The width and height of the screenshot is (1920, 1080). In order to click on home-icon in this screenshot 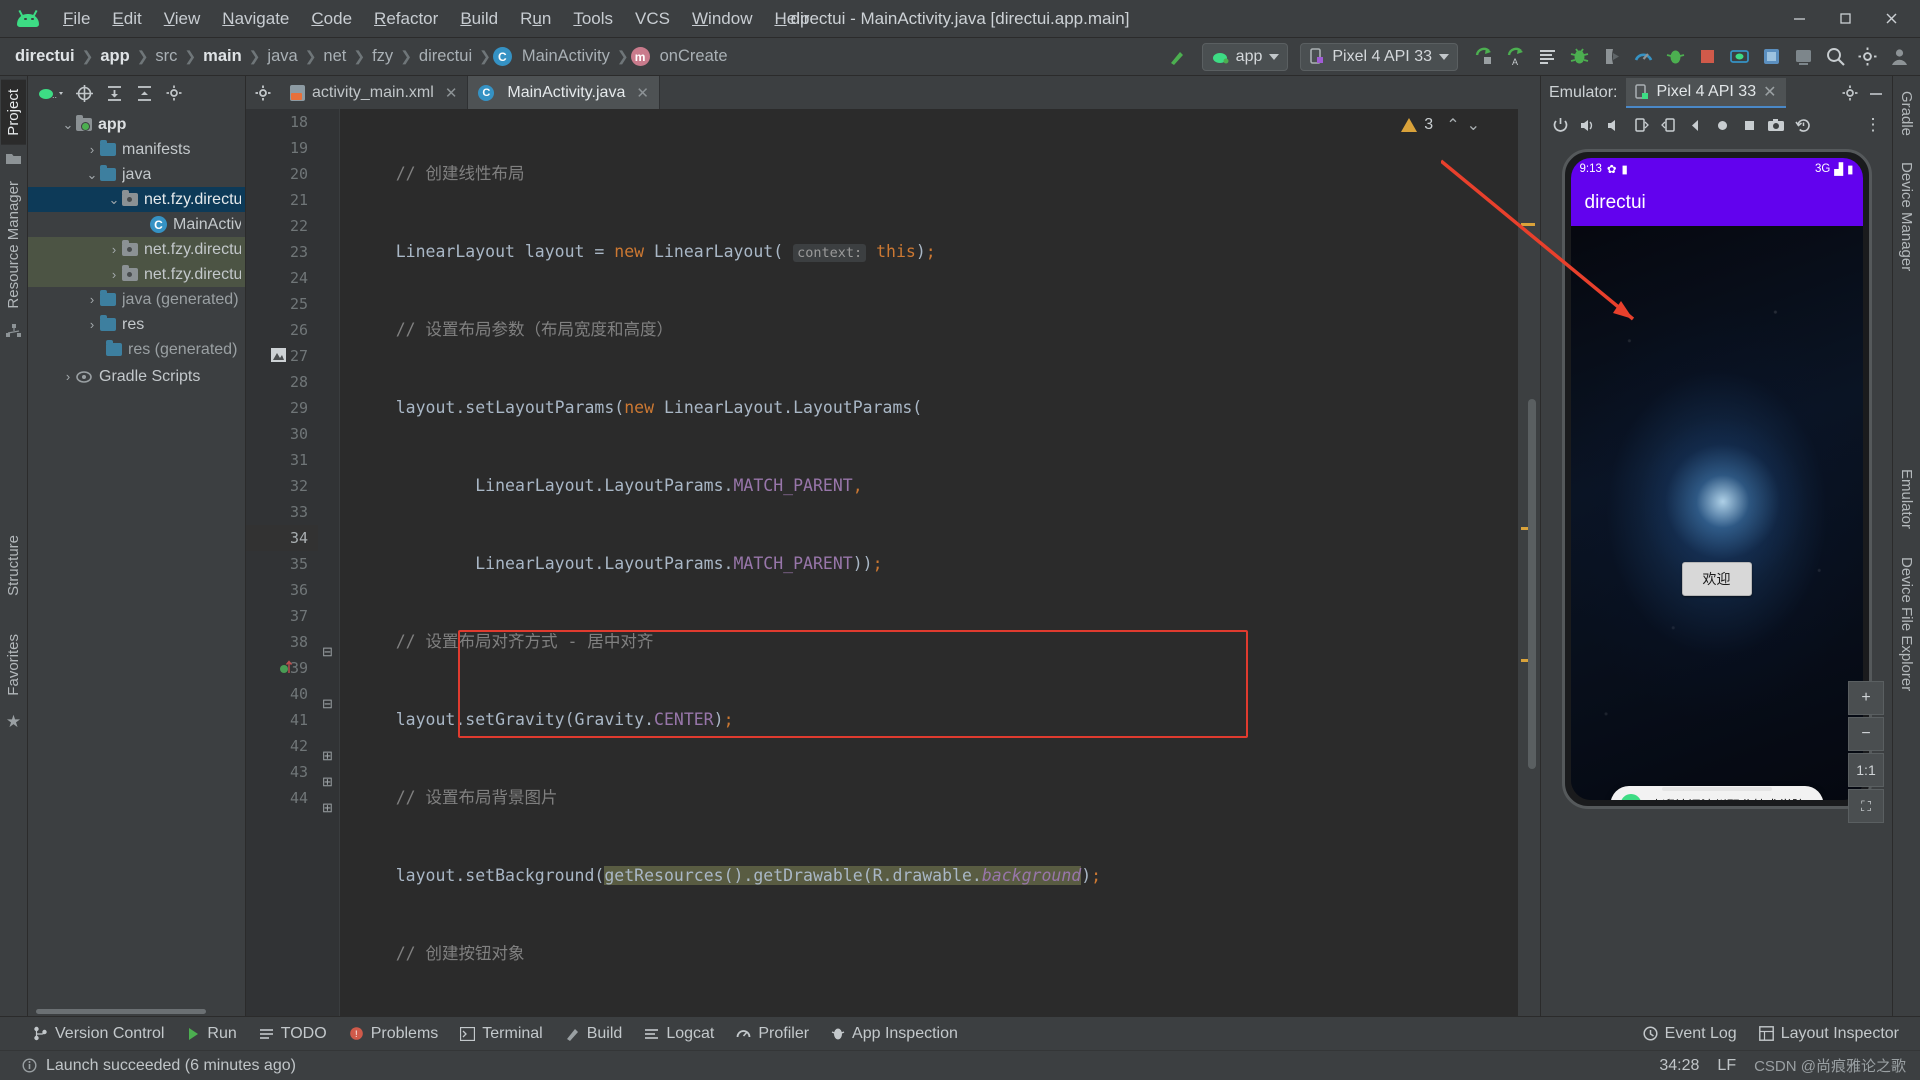, I will do `click(1722, 125)`.